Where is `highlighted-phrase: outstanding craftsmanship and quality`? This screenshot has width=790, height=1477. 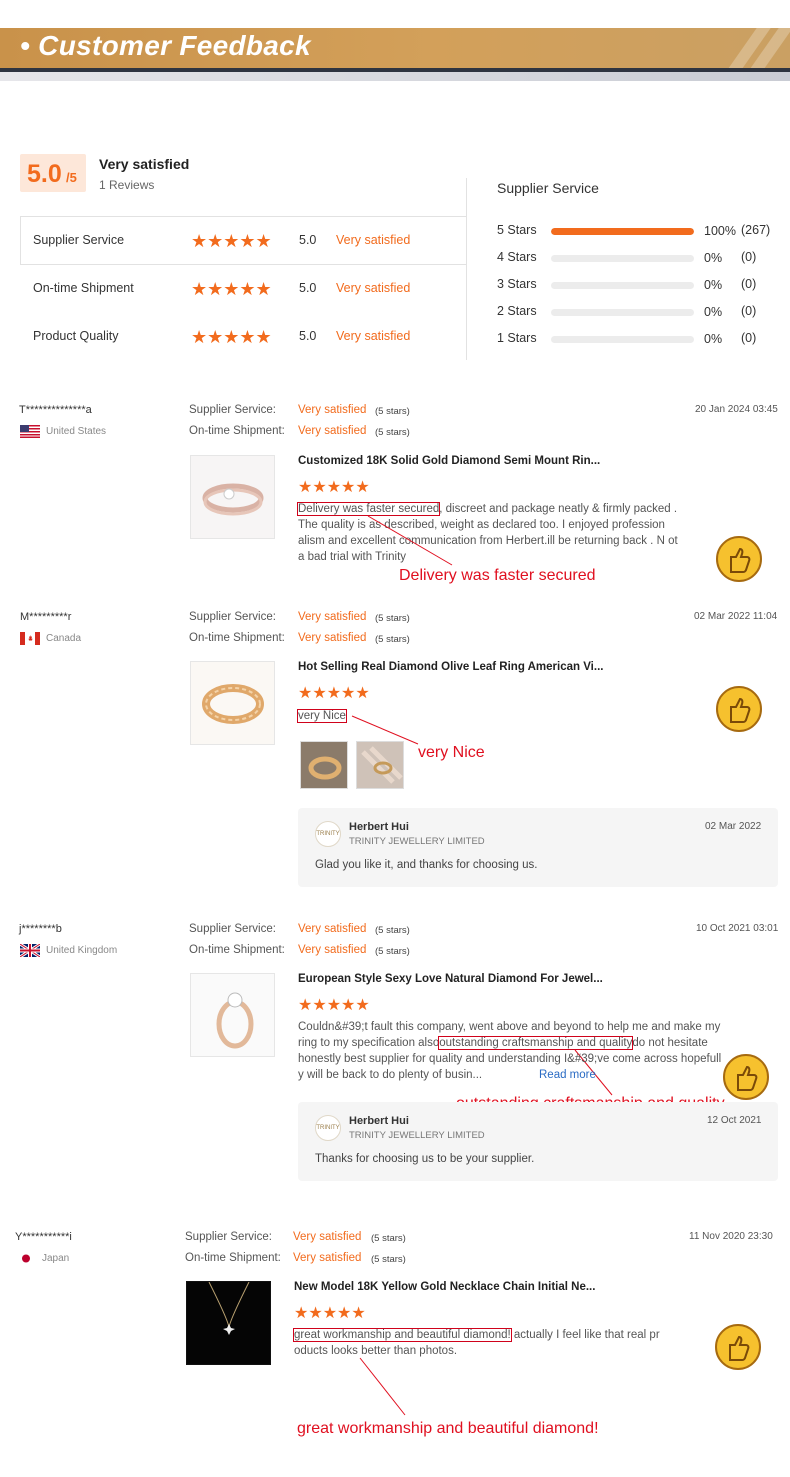
highlighted-phrase: outstanding craftsmanship and quality is located at coordinates (536, 1043).